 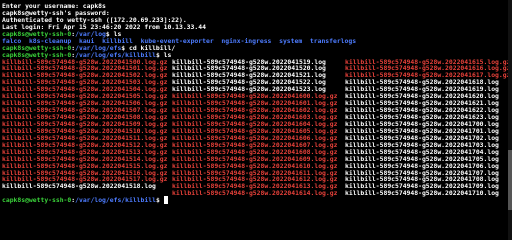 I want to click on file-entry: killbill-589c574948-g528w.2022041710.log, so click(x=422, y=193).